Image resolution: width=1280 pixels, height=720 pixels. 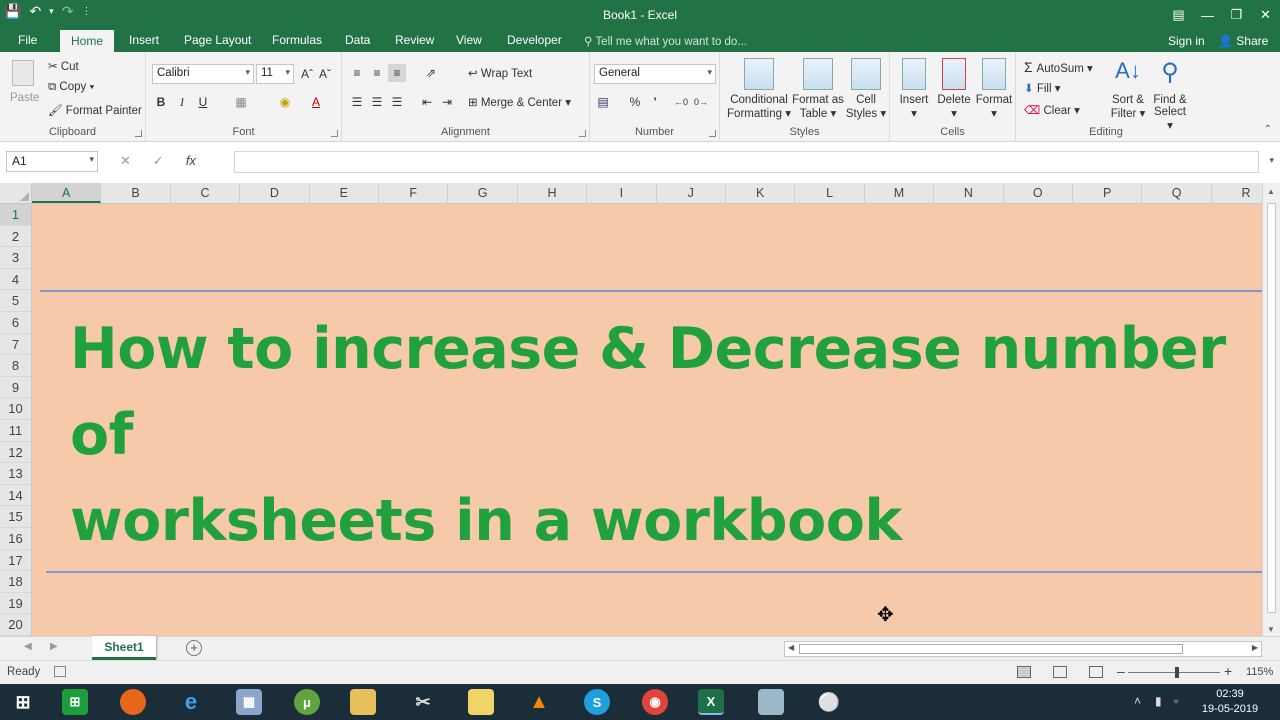 What do you see at coordinates (397, 73) in the screenshot?
I see `align-bottom-icon: ≡` at bounding box center [397, 73].